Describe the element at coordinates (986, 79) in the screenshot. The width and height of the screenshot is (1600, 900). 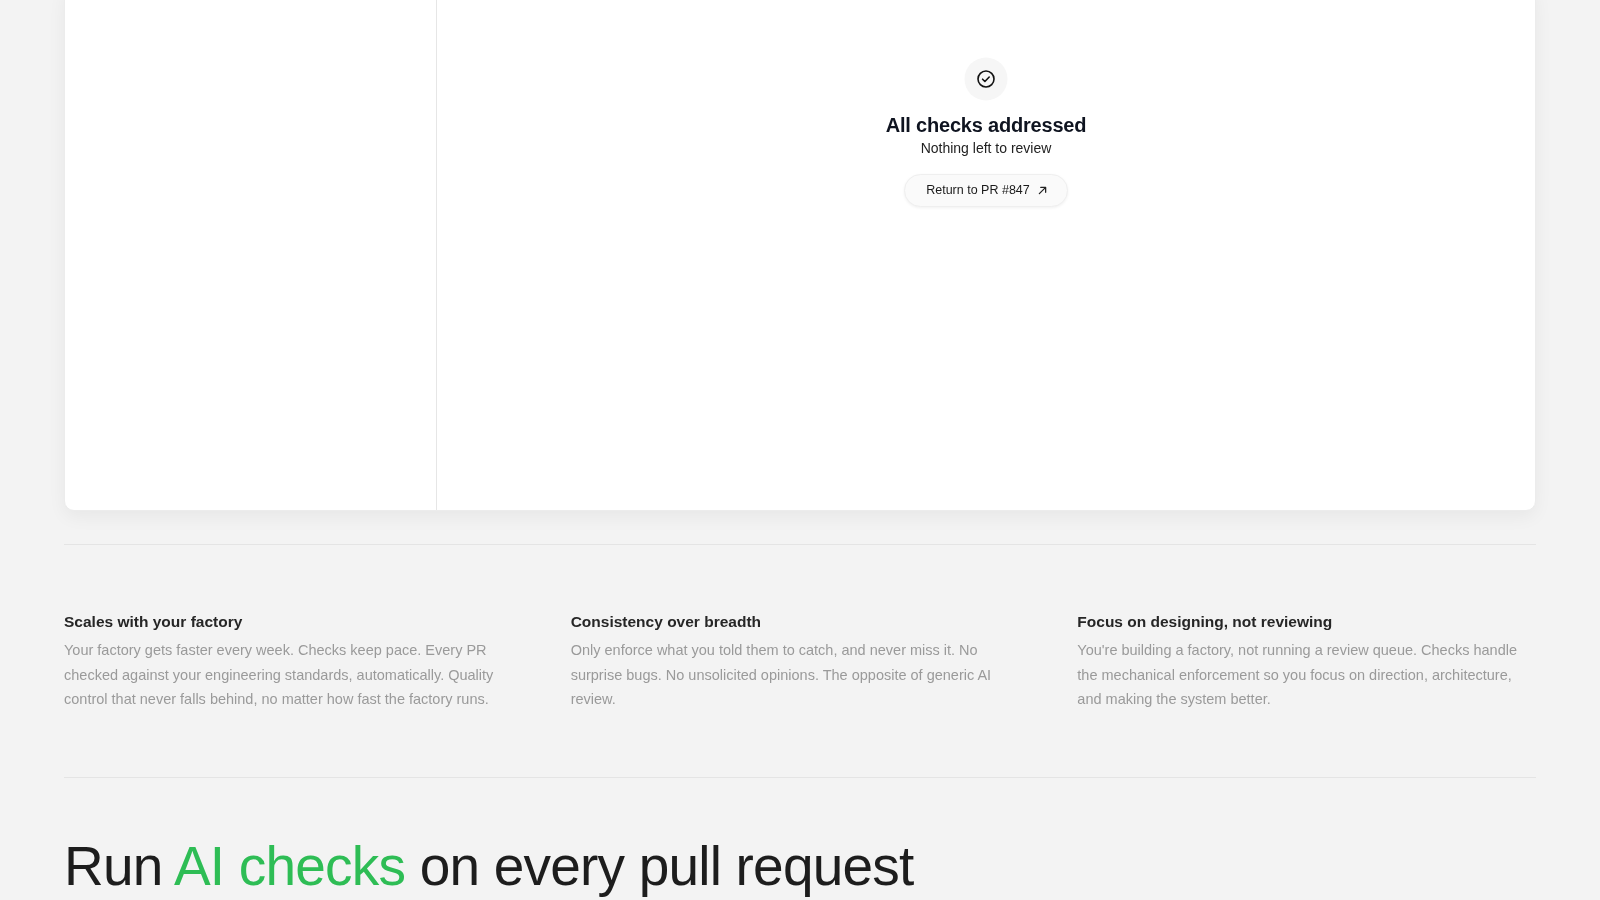
I see `check-circle-icon` at that location.